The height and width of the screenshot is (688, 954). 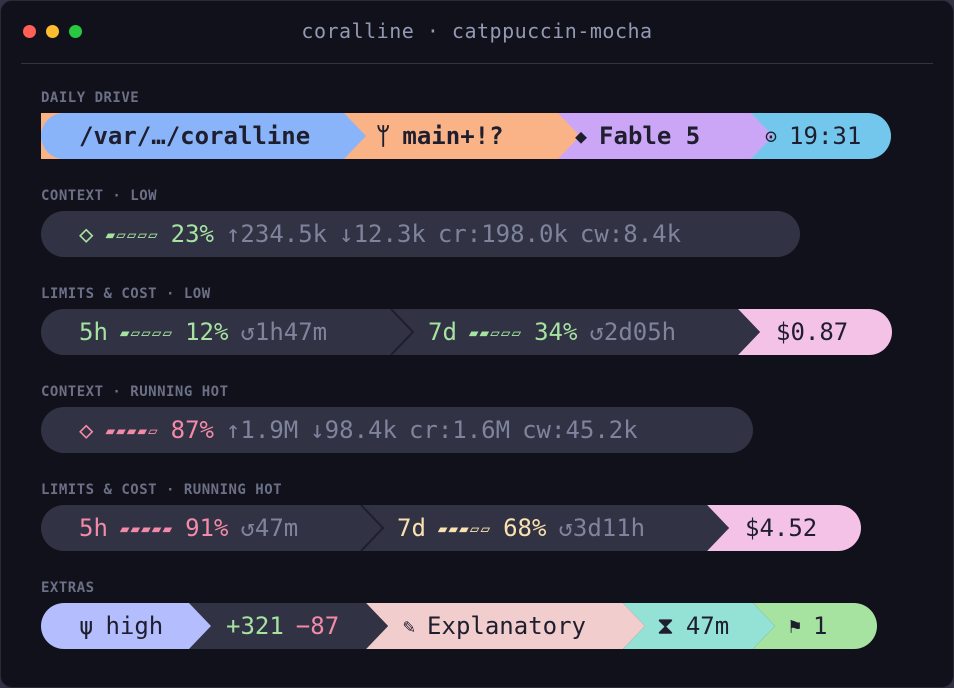 What do you see at coordinates (68, 588) in the screenshot?
I see `section-label-extras: EXTRAS` at bounding box center [68, 588].